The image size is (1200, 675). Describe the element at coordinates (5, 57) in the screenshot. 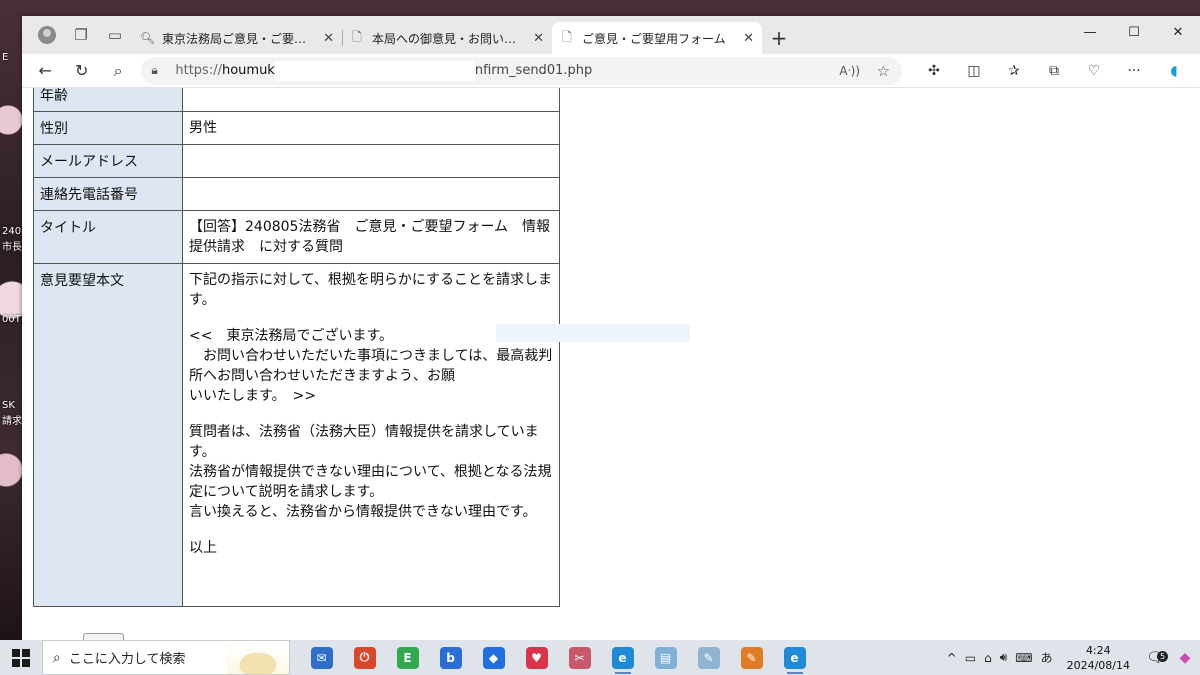

I see `desktop-icon-label: E` at that location.